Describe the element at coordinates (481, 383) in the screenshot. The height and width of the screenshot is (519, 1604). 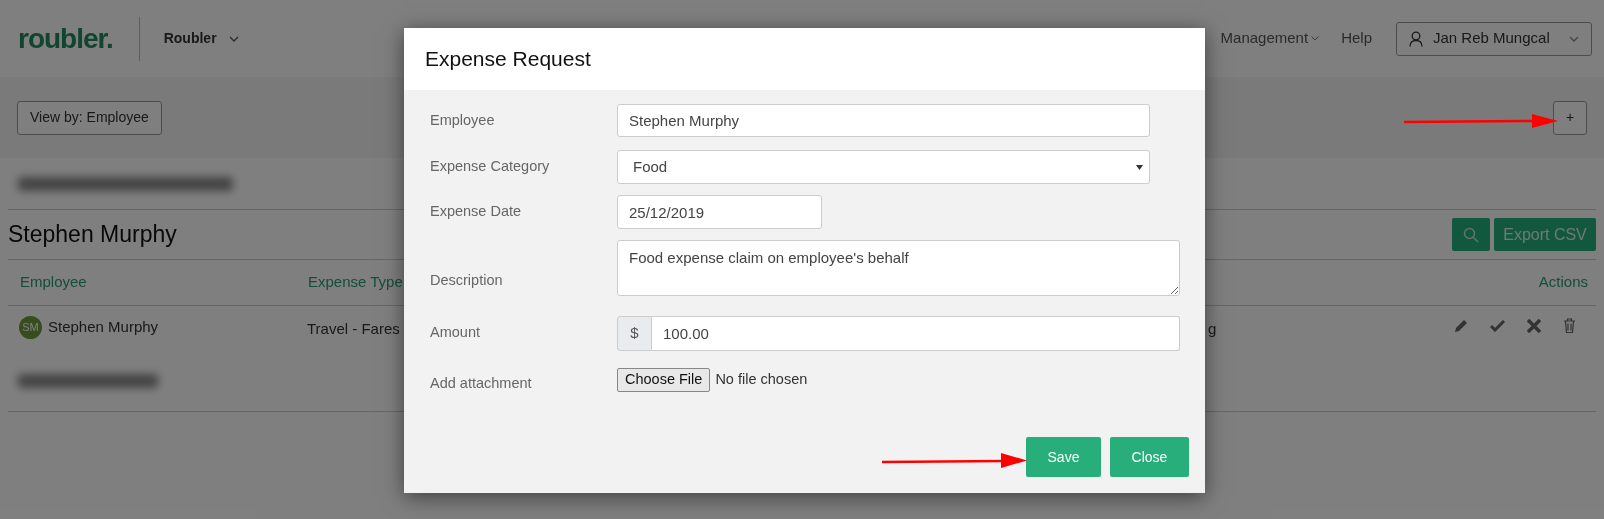
I see `field-label: Add attachment` at that location.